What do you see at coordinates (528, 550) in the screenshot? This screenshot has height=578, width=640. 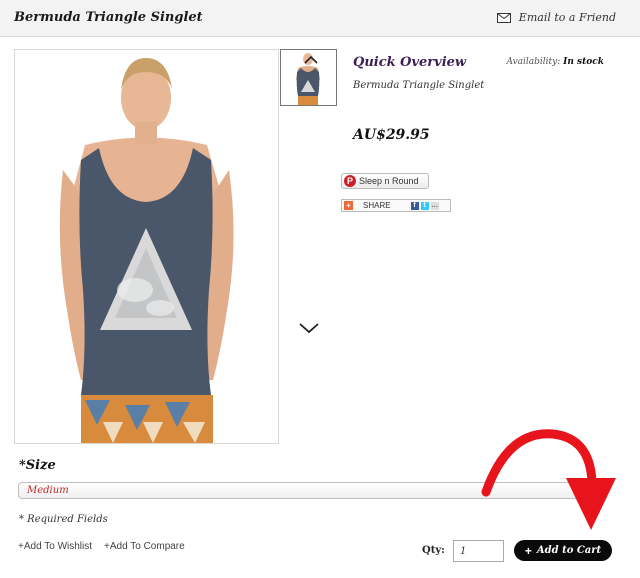 I see `plus-icon: +` at bounding box center [528, 550].